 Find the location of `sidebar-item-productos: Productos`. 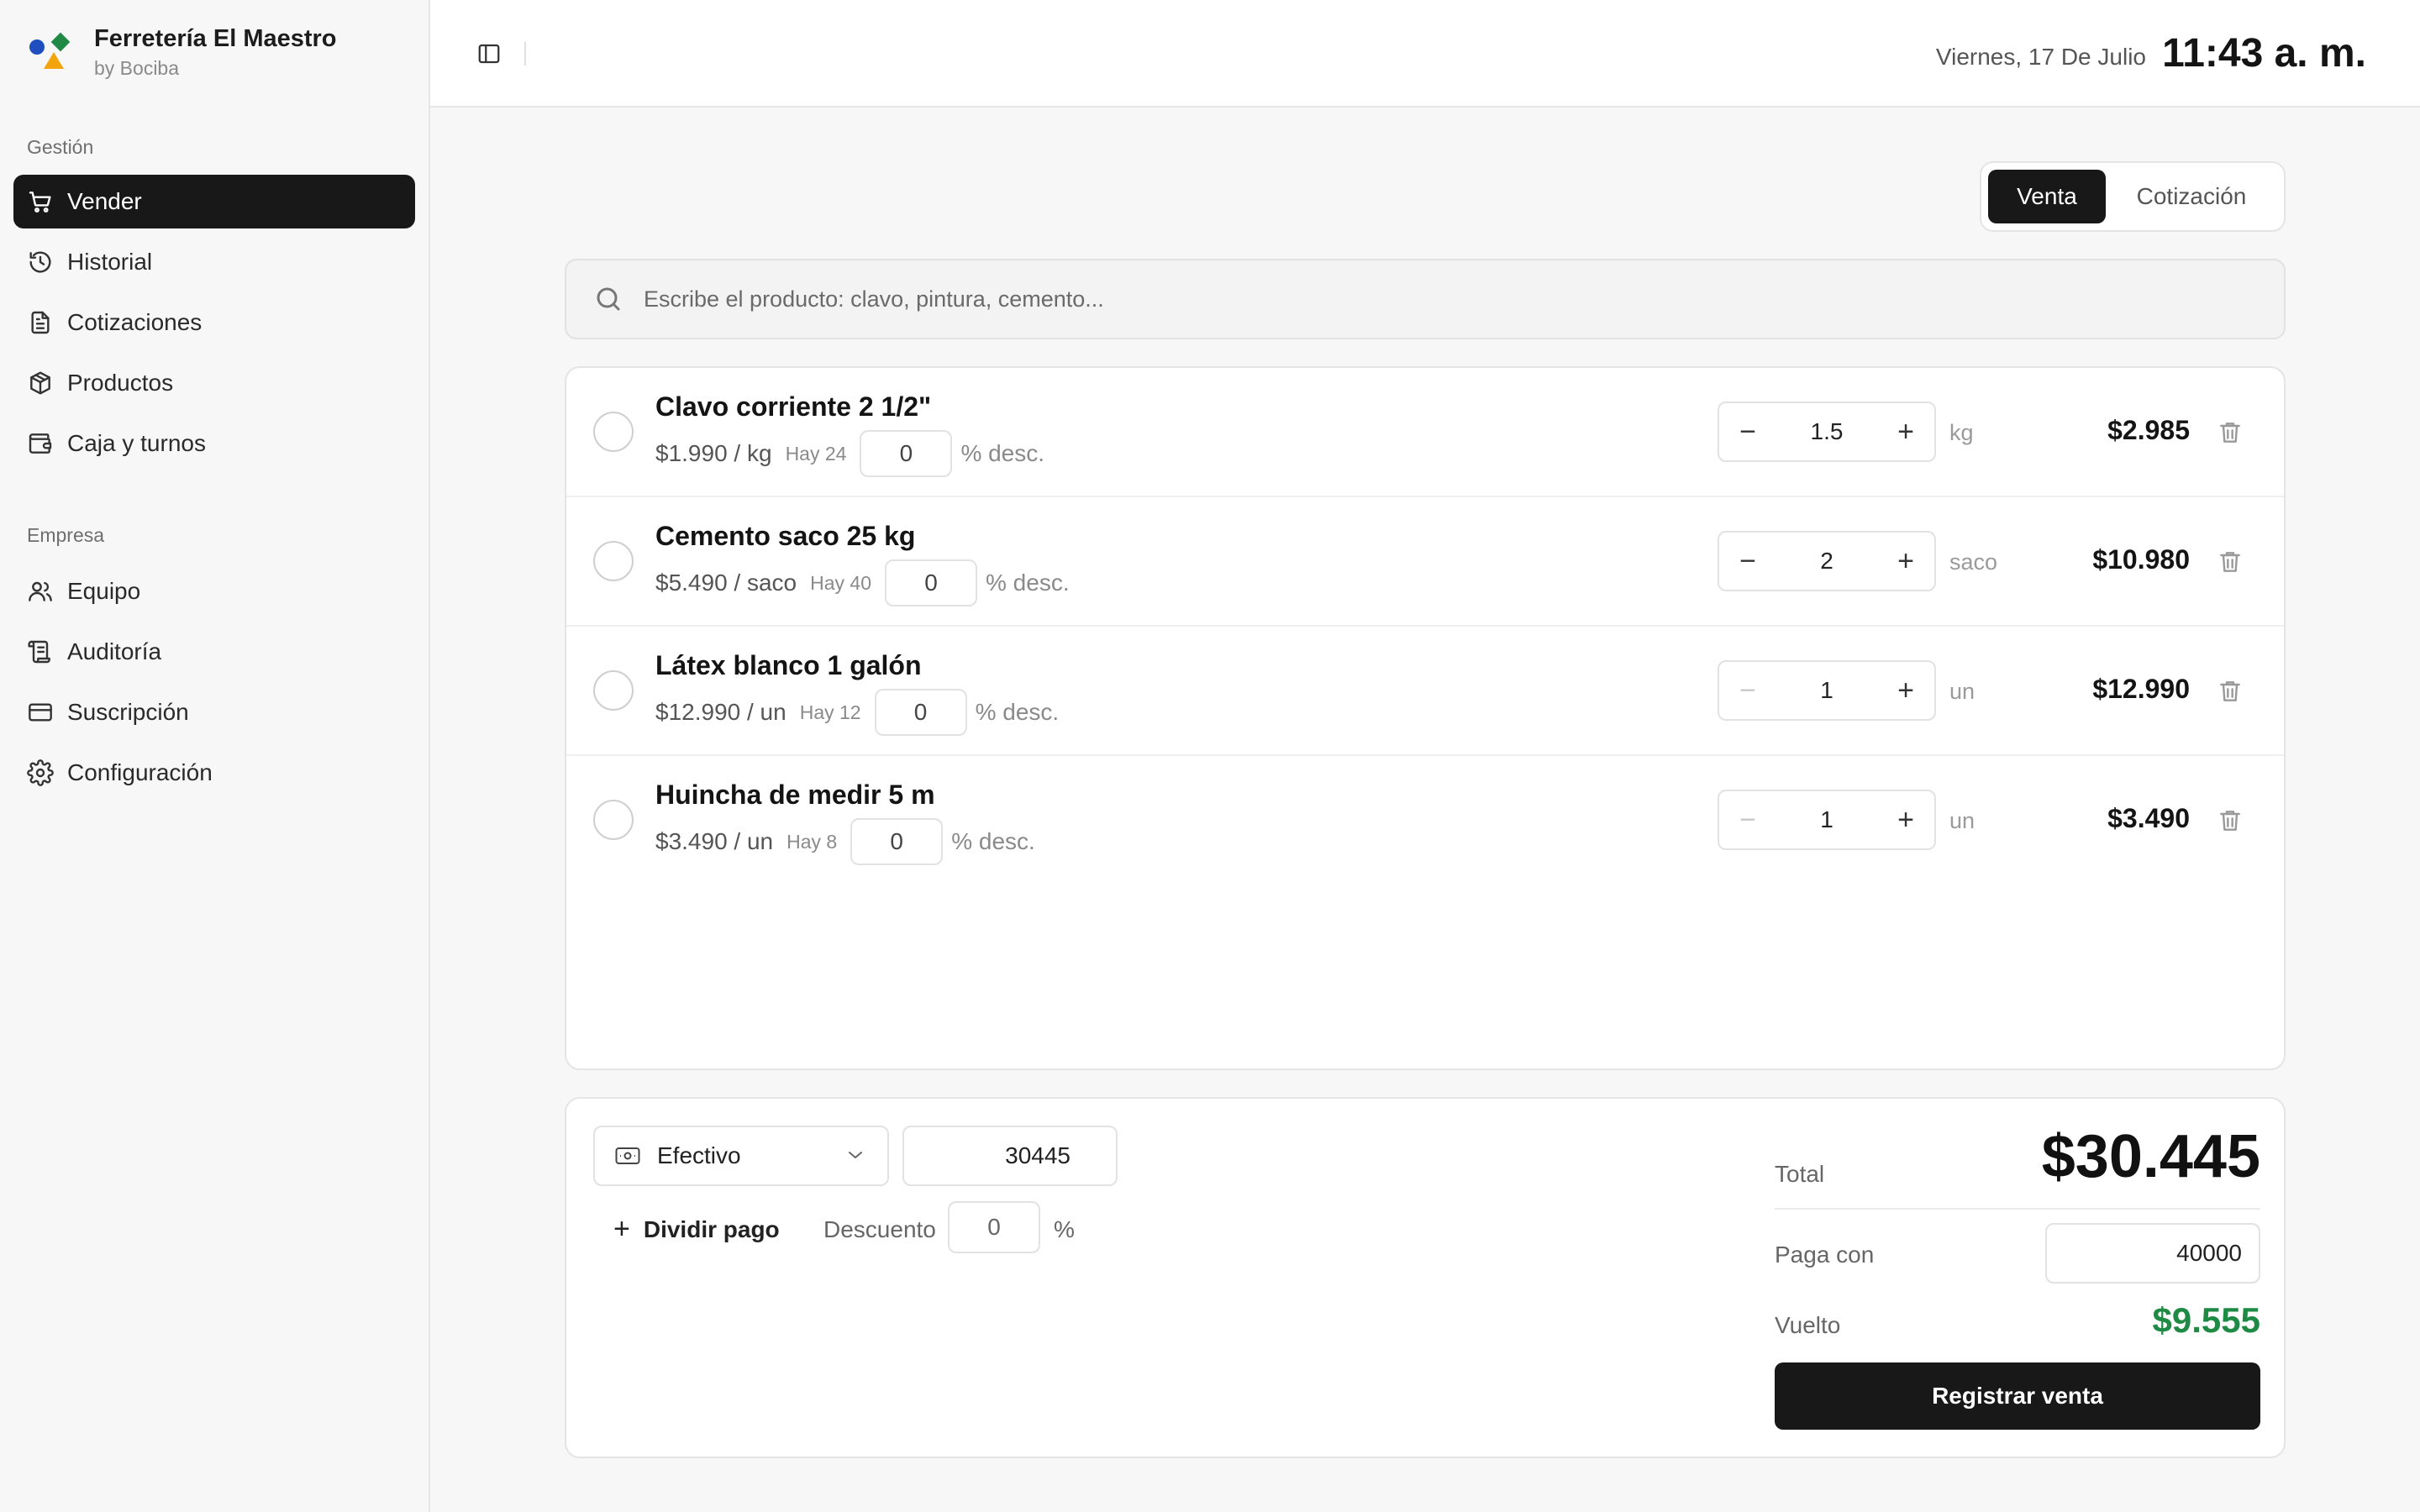

sidebar-item-productos: Productos is located at coordinates (214, 383).